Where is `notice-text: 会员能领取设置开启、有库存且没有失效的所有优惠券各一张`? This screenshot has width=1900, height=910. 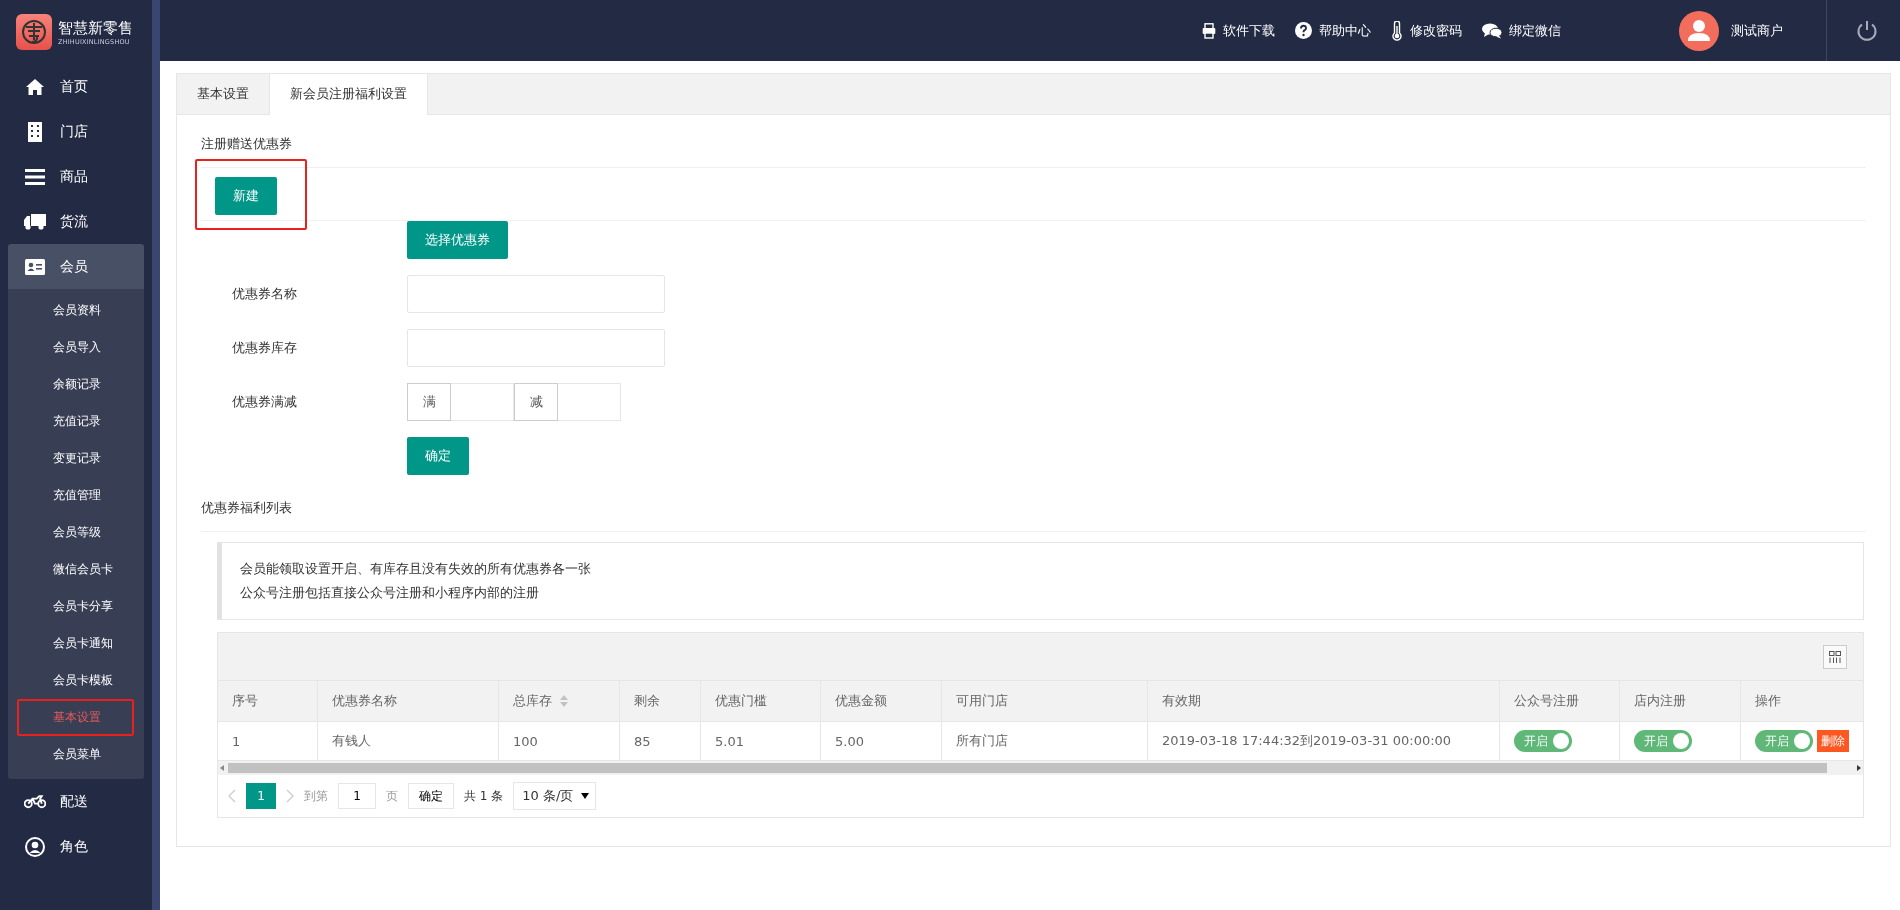 notice-text: 会员能领取设置开启、有库存且没有失效的所有优惠券各一张 is located at coordinates (416, 569).